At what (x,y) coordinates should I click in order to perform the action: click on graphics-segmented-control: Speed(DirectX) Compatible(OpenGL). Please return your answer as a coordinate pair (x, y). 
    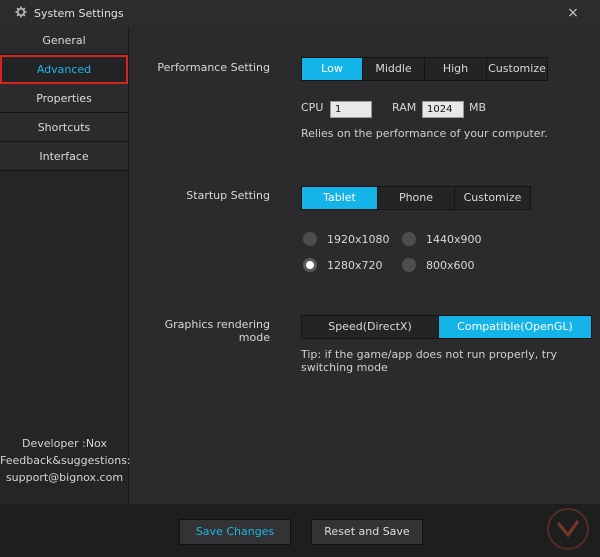
    Looking at the image, I should click on (446, 327).